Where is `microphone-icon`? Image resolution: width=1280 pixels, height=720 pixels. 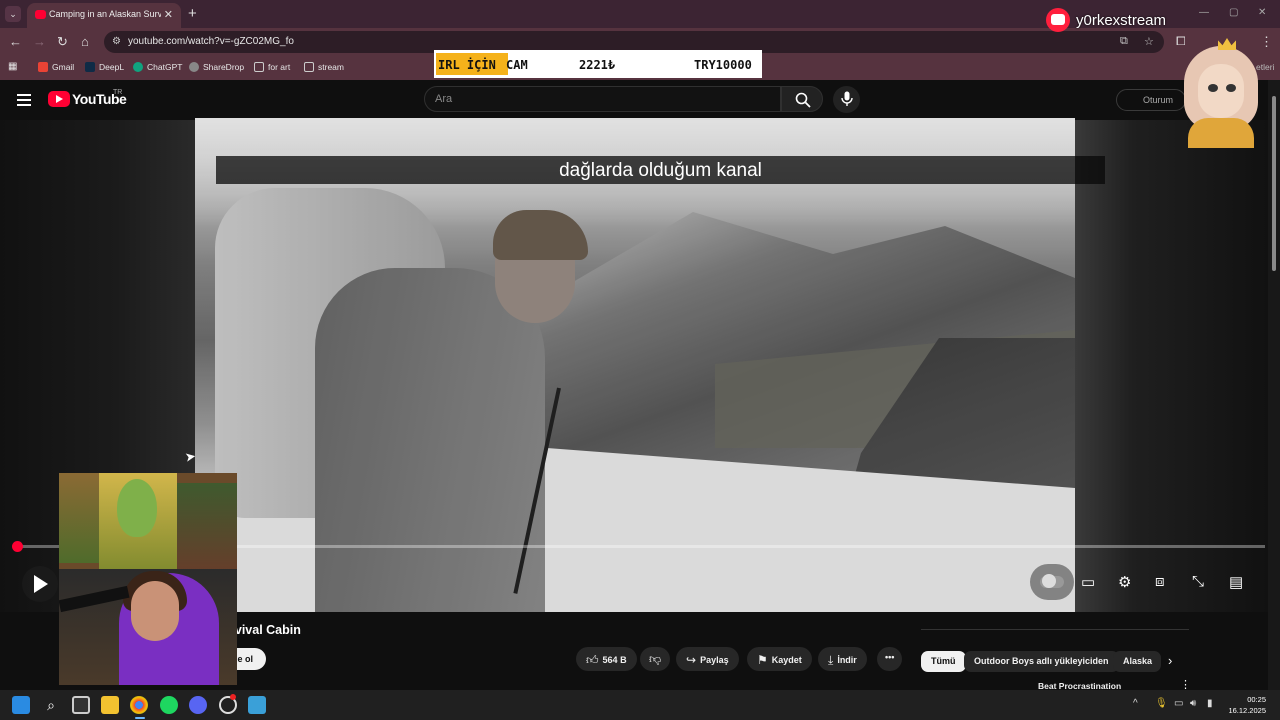
microphone-icon is located at coordinates (847, 98).